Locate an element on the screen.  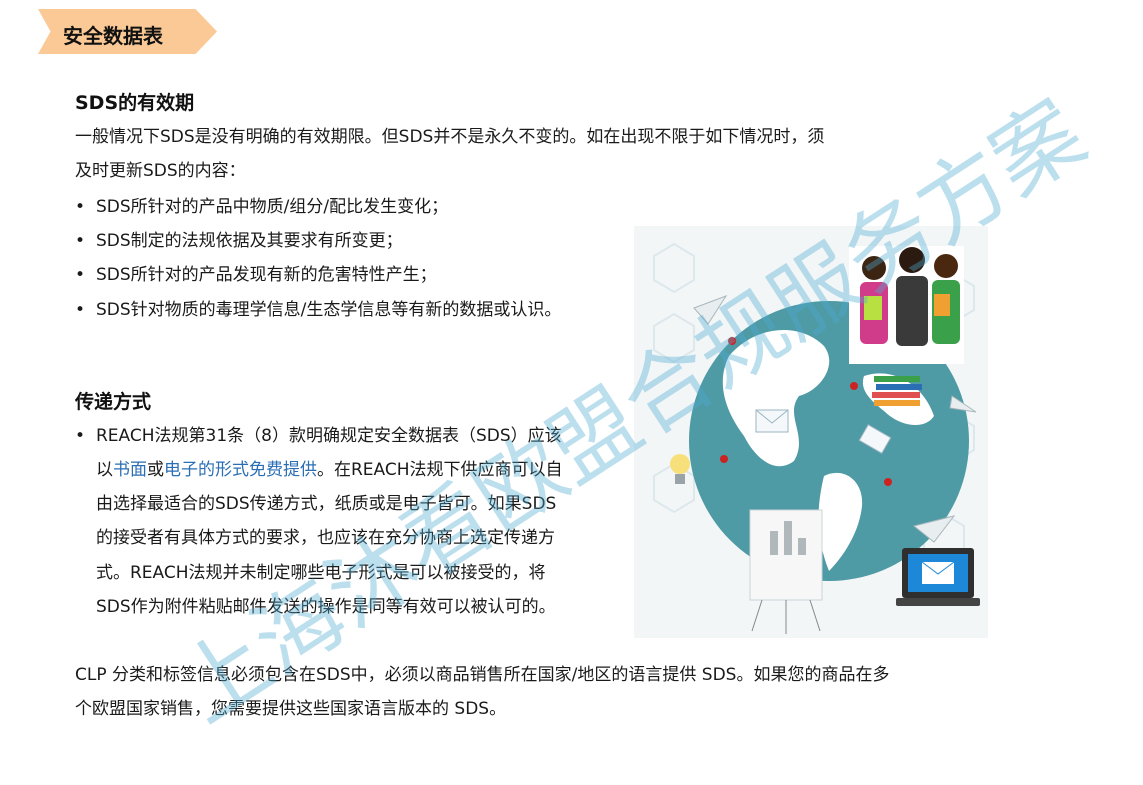
footer-line-2: 个欧盟国家销售，您需要提供这些国家语言版本的 SDS。 is located at coordinates (291, 709).